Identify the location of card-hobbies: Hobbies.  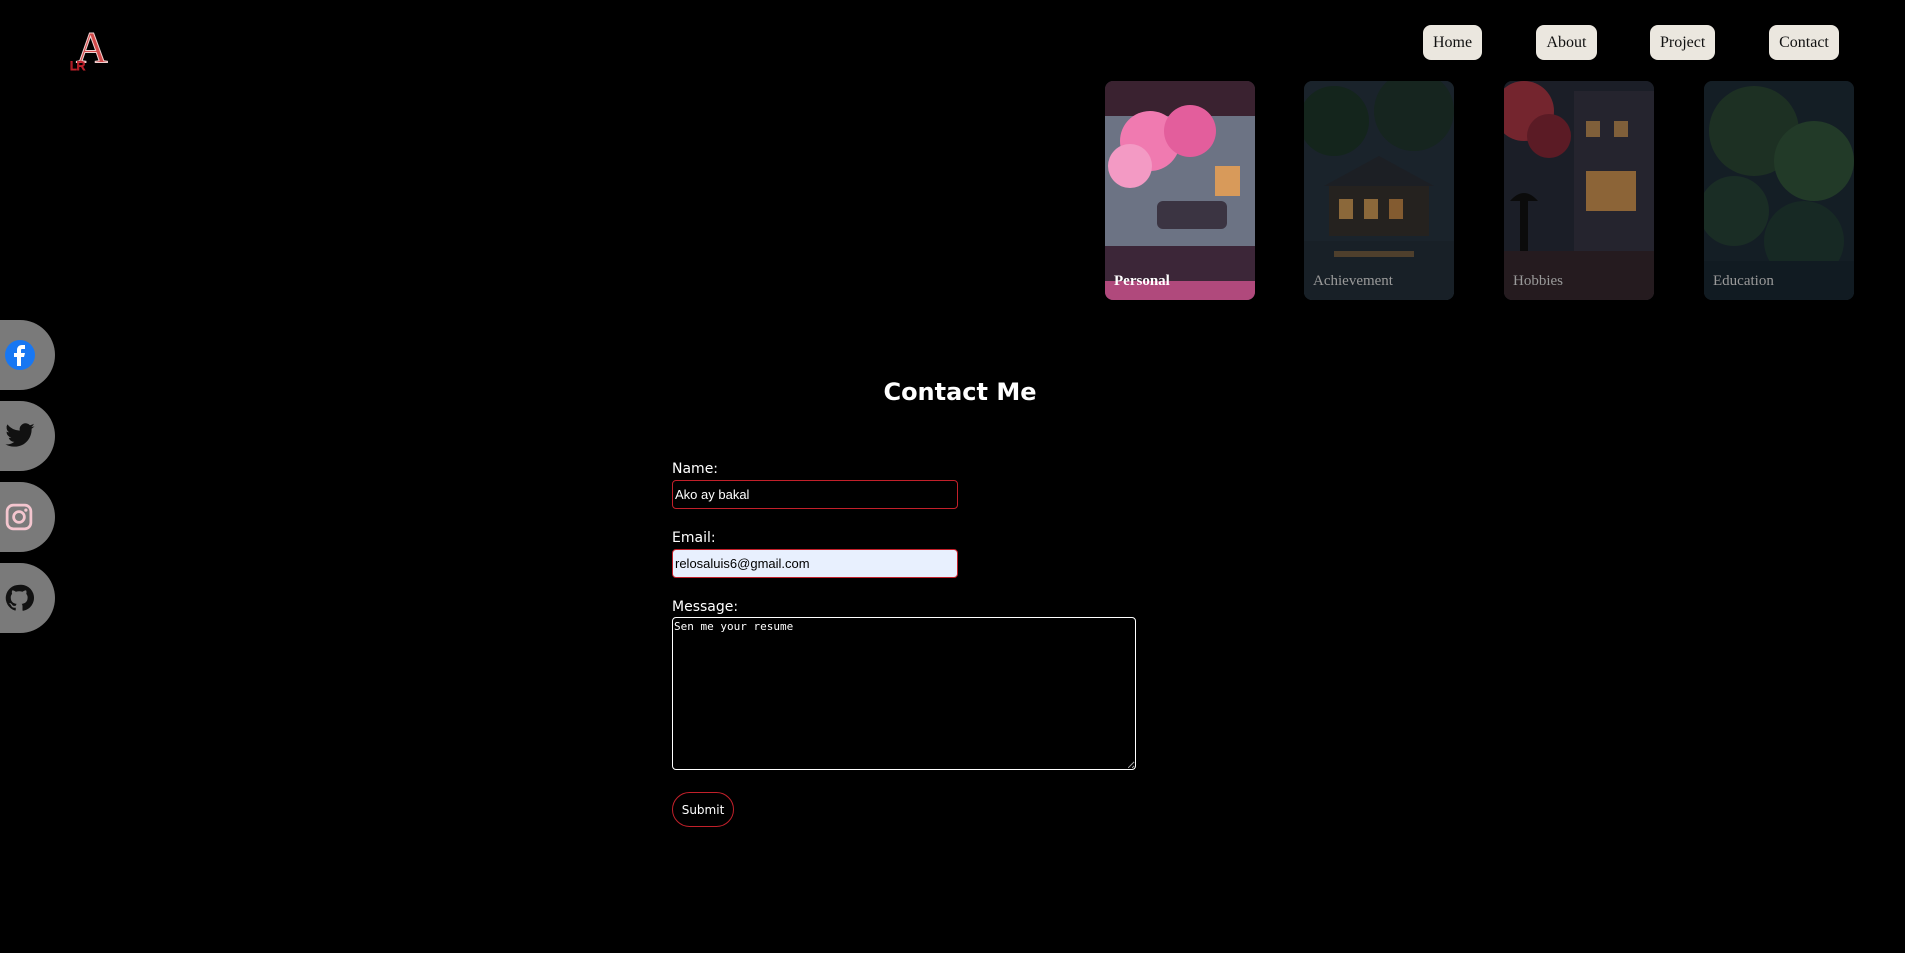
(1579, 190).